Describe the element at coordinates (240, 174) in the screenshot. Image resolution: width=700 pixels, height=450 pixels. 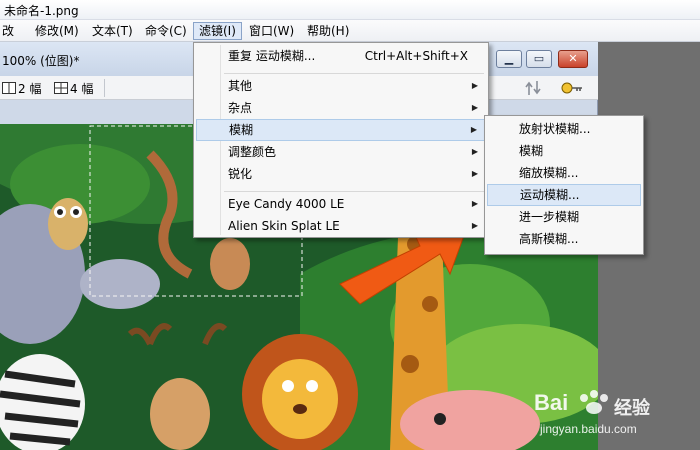
I see `filter-sharpen-label: 锐化` at that location.